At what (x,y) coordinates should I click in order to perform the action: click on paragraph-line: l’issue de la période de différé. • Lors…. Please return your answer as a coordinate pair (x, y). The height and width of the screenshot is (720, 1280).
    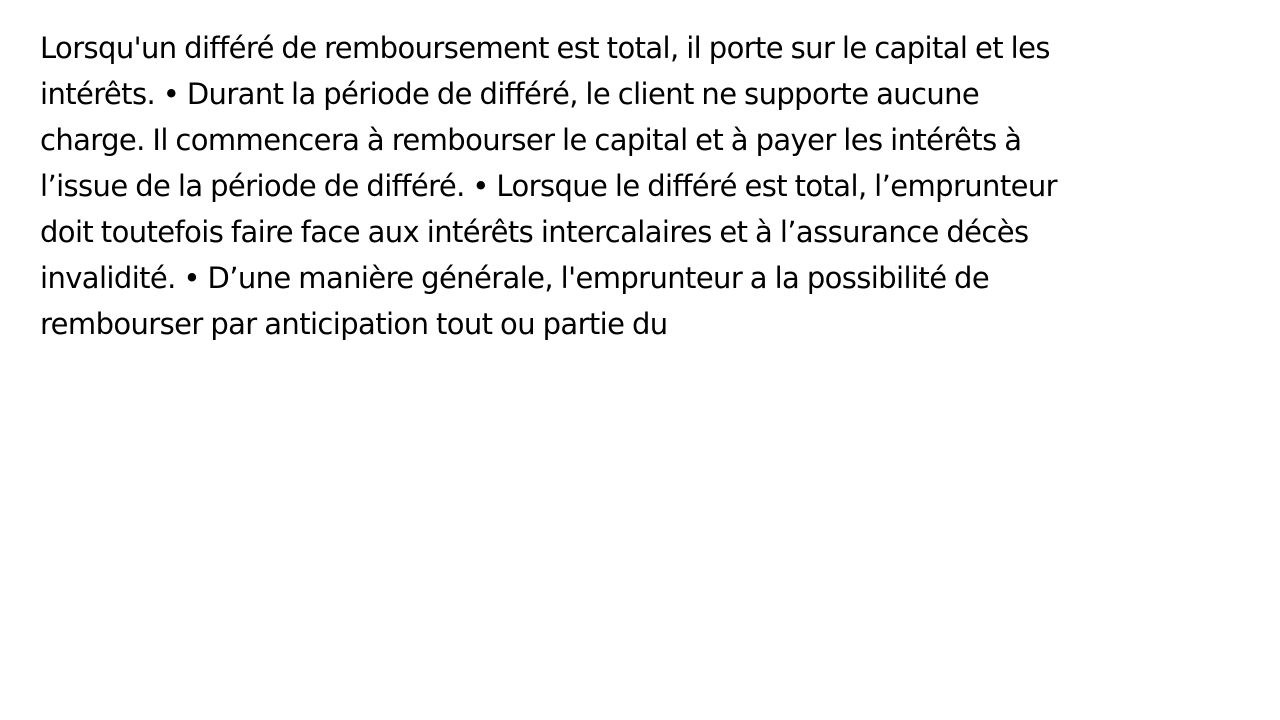
    Looking at the image, I should click on (549, 186).